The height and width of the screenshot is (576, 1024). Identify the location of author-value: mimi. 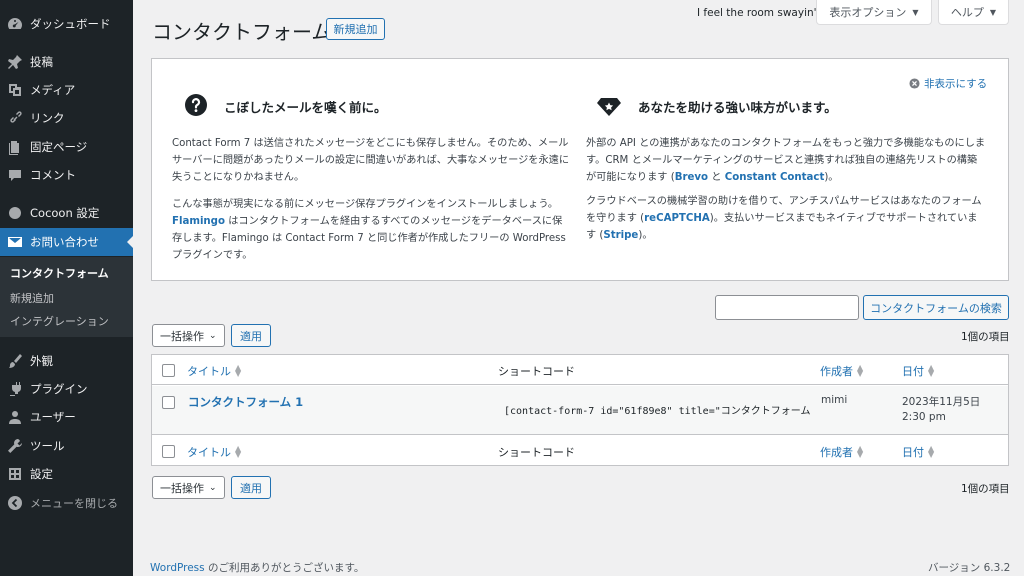
(834, 400).